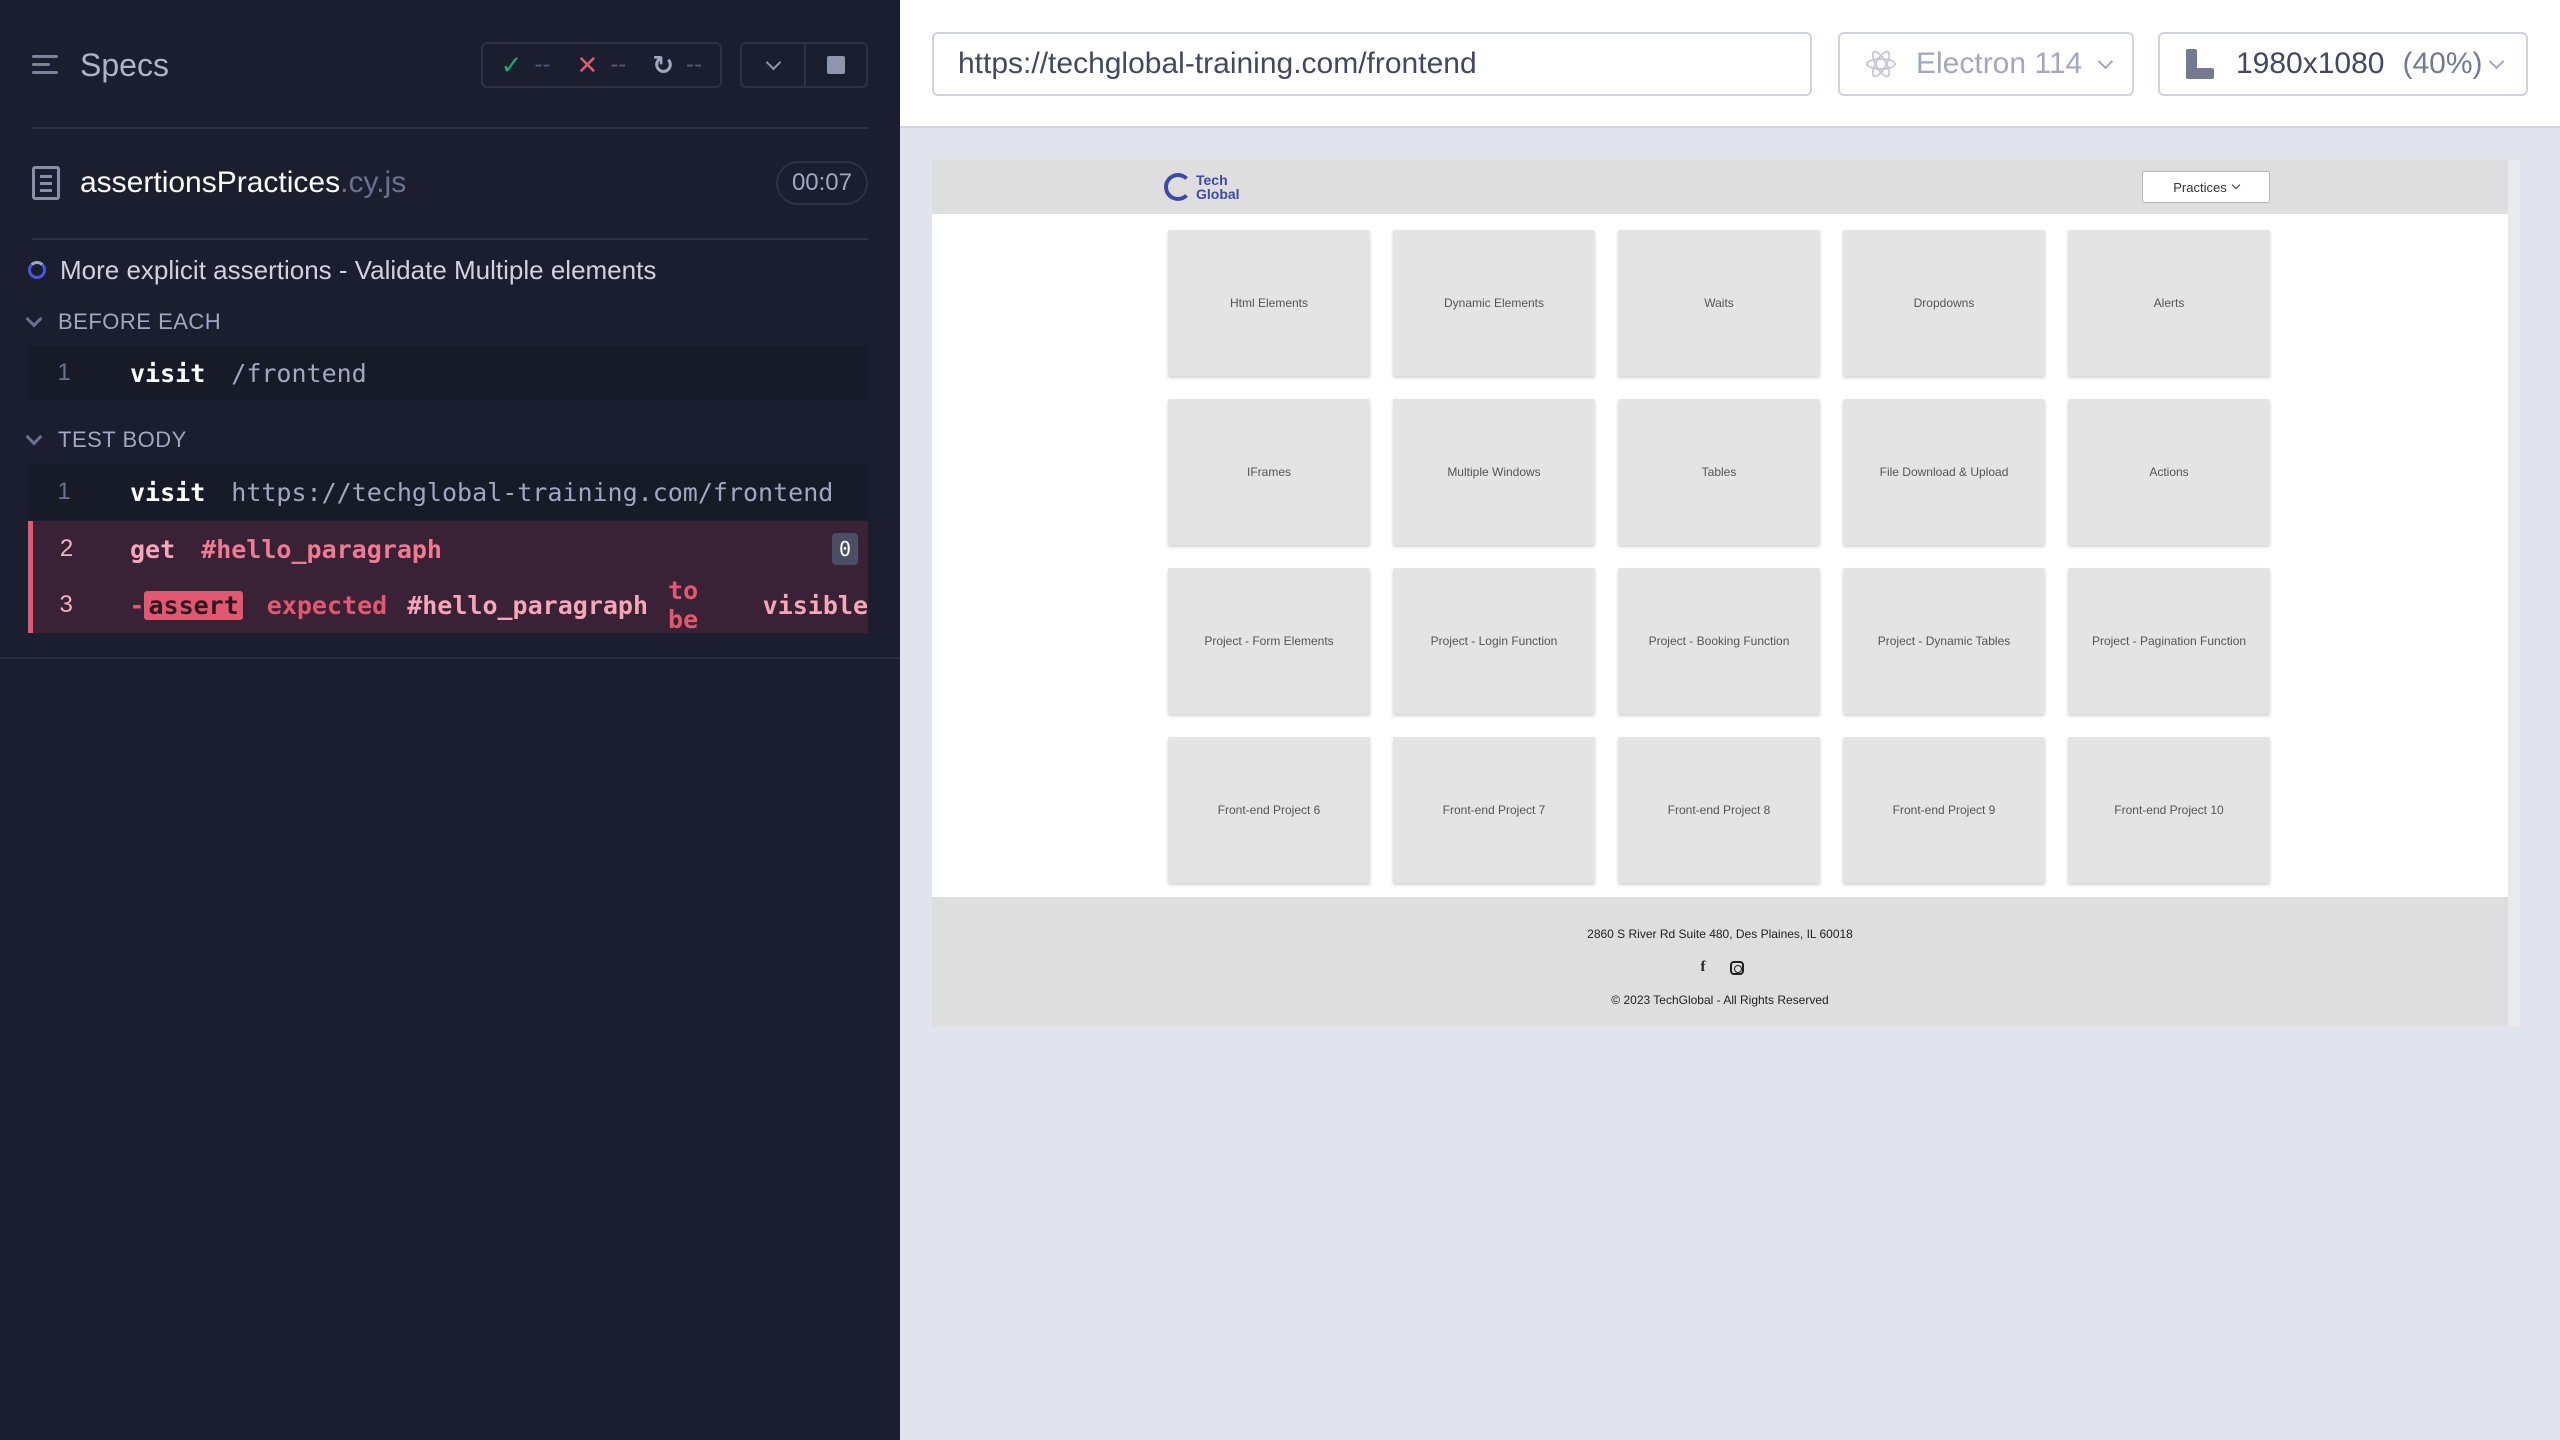 Image resolution: width=2560 pixels, height=1440 pixels. I want to click on command-arg: #hello_paragraph, so click(321, 549).